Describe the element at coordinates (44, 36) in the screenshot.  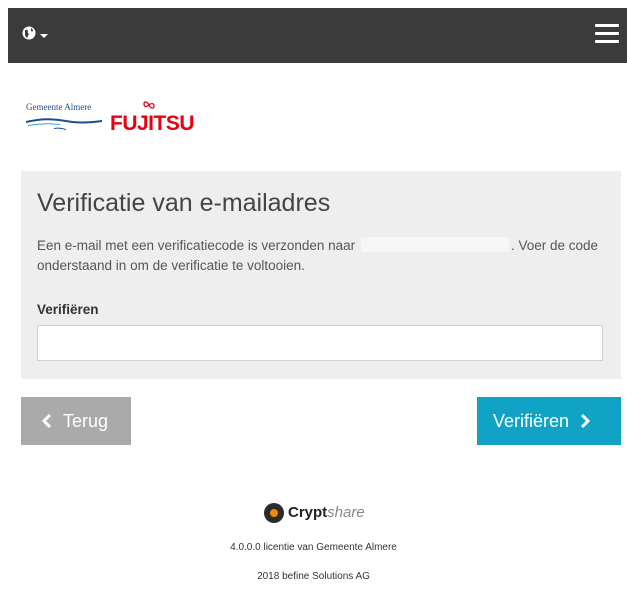
I see `chevron-down-icon` at that location.